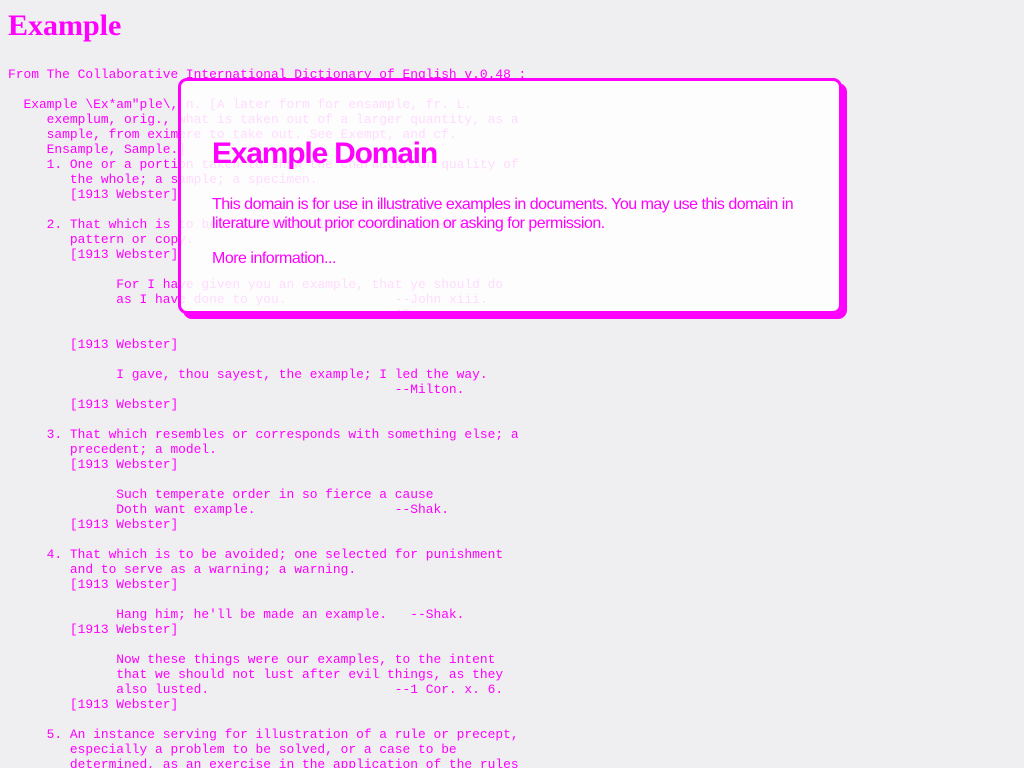 The height and width of the screenshot is (768, 1024). Describe the element at coordinates (65, 25) in the screenshot. I see `page-title: Example` at that location.